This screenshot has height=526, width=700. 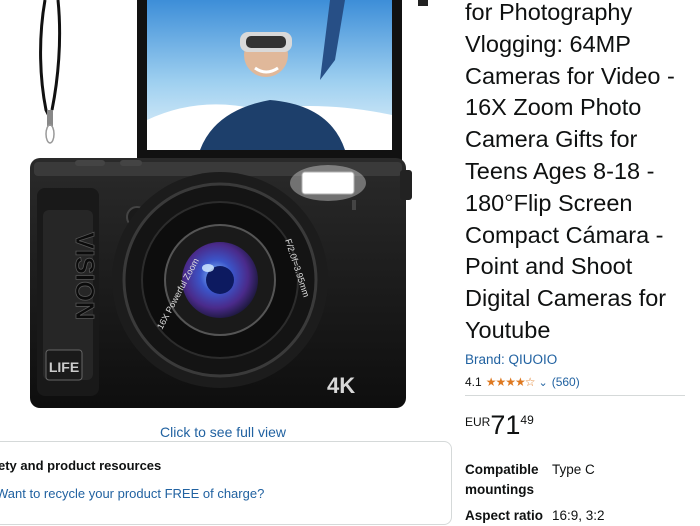 What do you see at coordinates (505, 425) in the screenshot?
I see `price-whole: 71` at bounding box center [505, 425].